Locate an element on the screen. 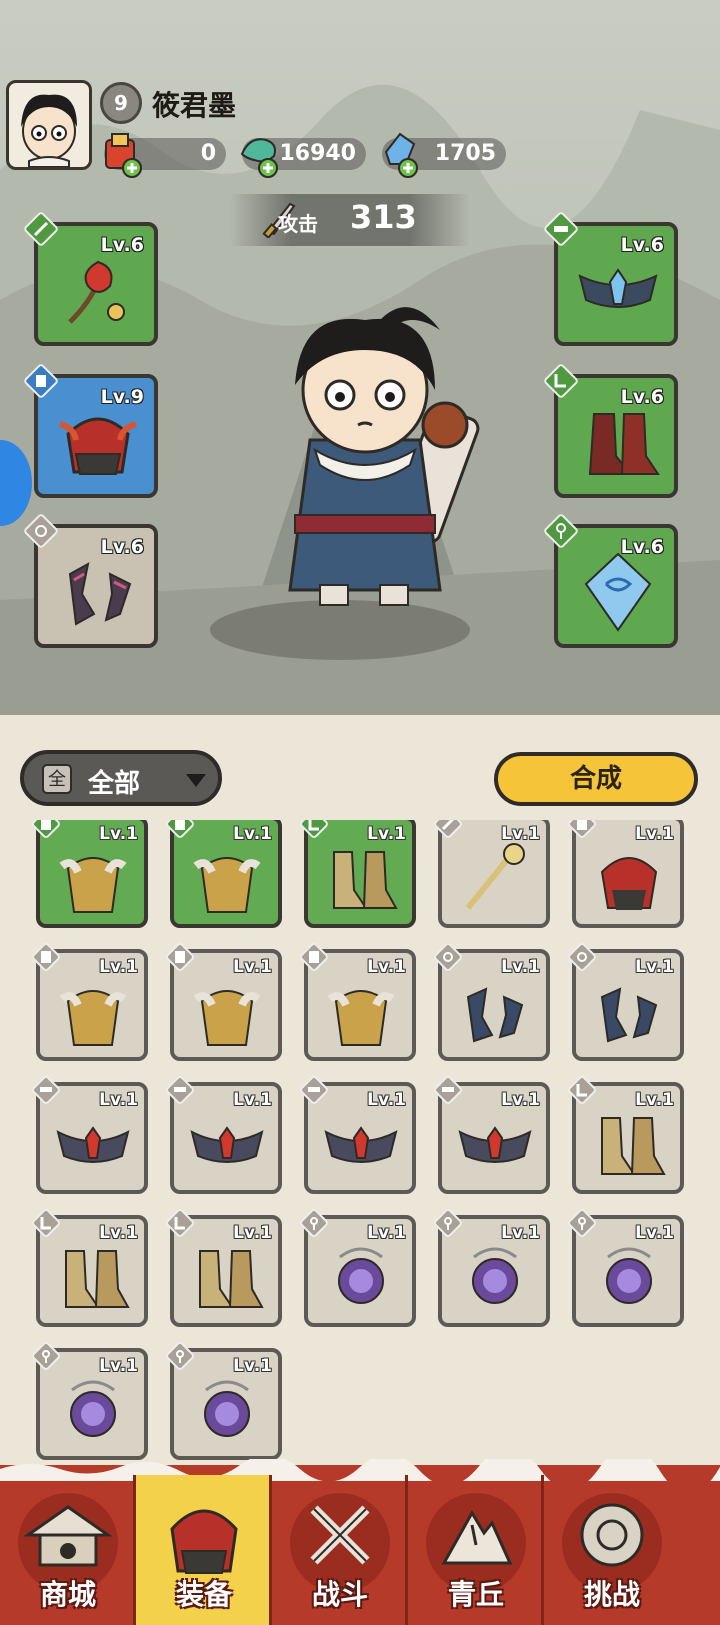  merge-button: 合成 is located at coordinates (596, 779).